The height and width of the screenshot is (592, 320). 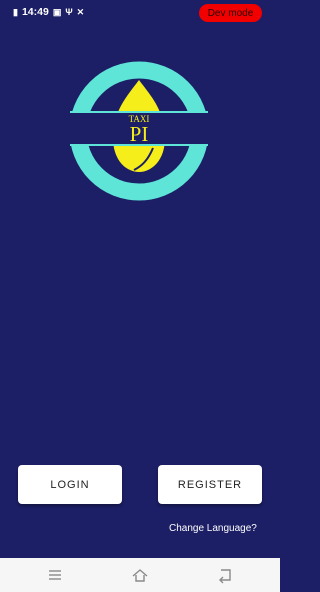 I want to click on status-left: ▮ 14:49 ▣ Ψ ✕, so click(x=48, y=12).